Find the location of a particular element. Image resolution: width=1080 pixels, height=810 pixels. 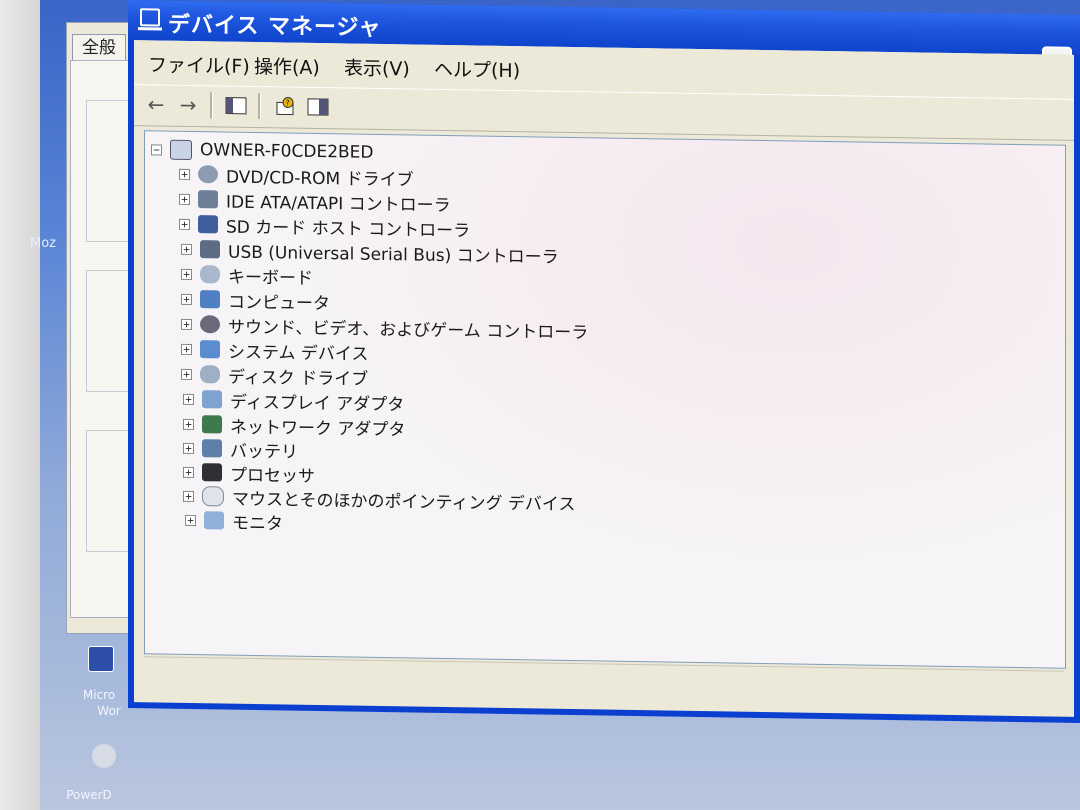

desktop-label: Moz is located at coordinates (43, 243).